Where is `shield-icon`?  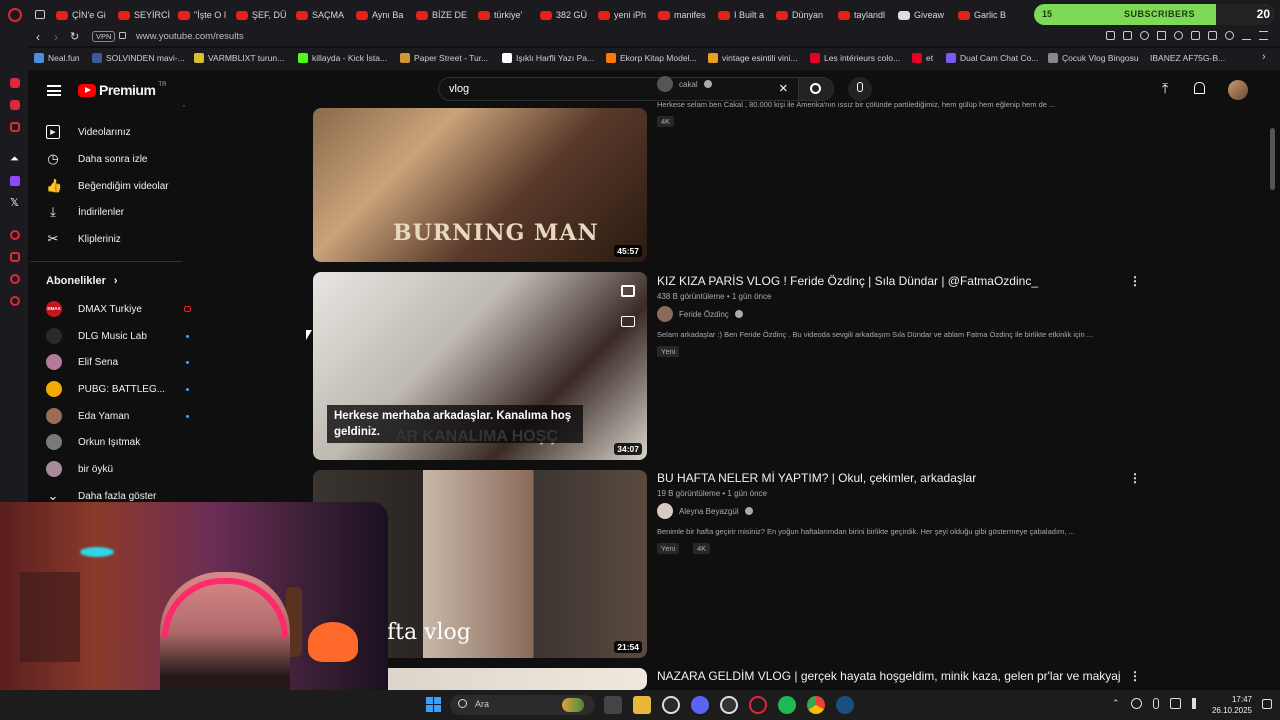 shield-icon is located at coordinates (1144, 35).